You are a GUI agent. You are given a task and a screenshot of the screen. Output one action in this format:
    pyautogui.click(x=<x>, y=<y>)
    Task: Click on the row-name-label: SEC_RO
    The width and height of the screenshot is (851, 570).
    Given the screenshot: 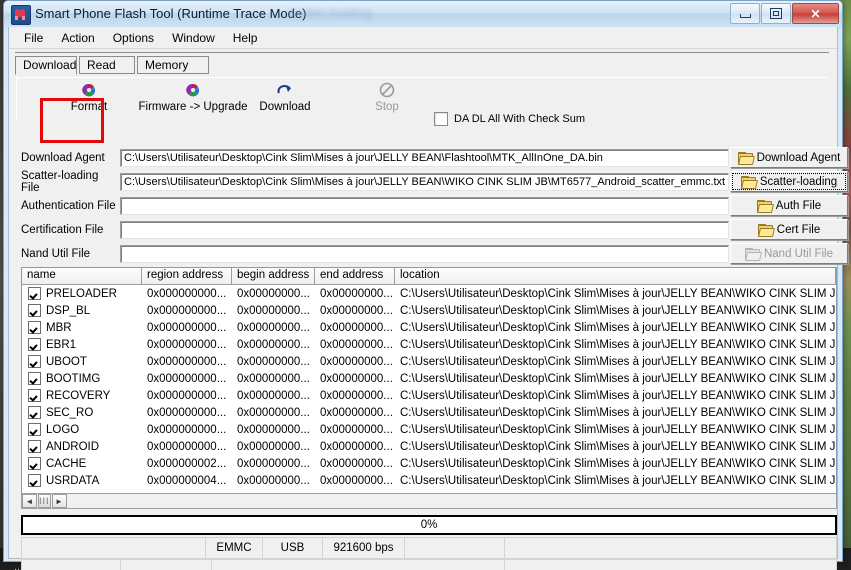 What is the action you would take?
    pyautogui.click(x=70, y=412)
    